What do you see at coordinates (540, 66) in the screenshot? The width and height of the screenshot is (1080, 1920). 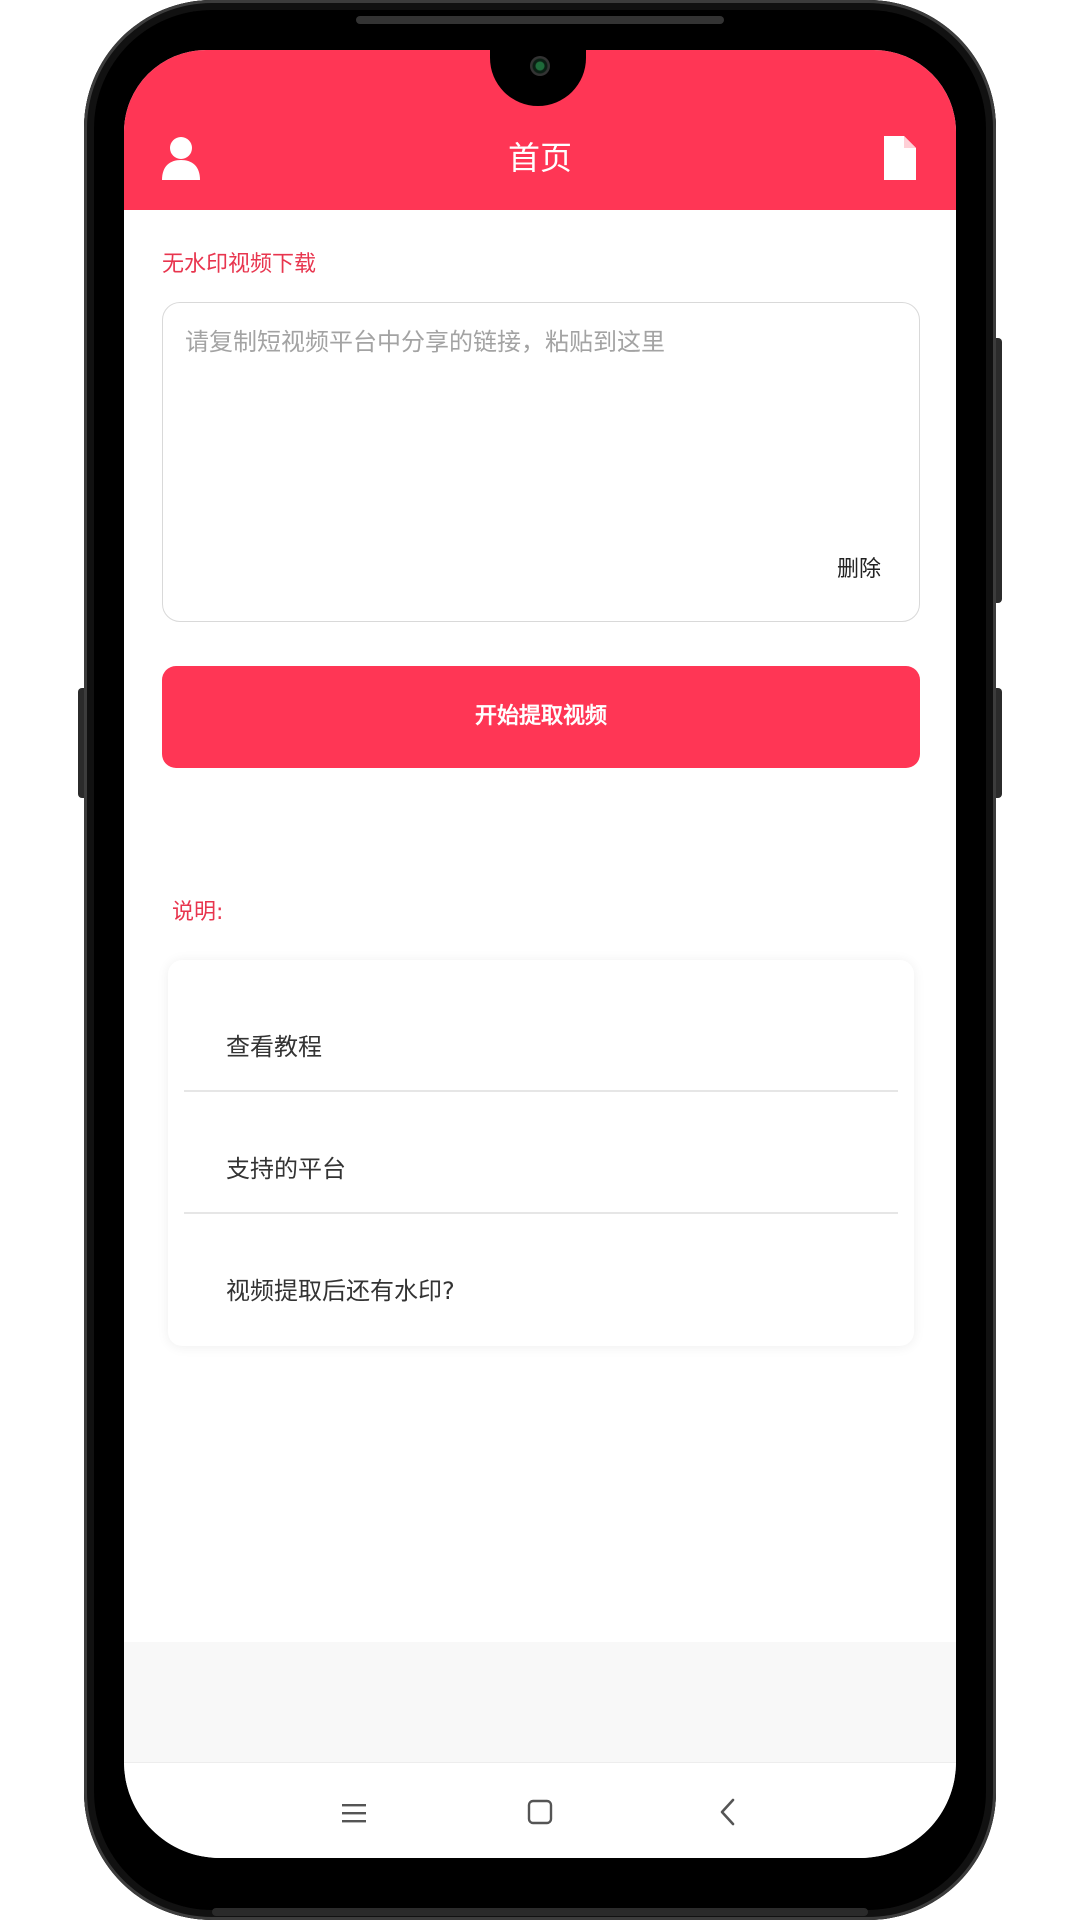 I see `front-camera-icon` at bounding box center [540, 66].